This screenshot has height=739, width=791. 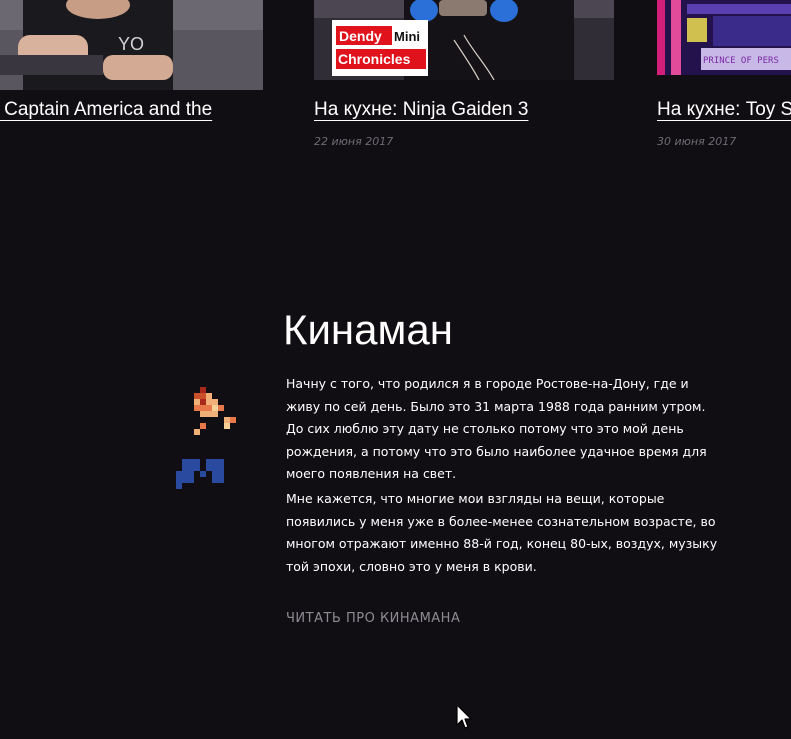 I want to click on author-name-heading: Кинаман, so click(x=368, y=329).